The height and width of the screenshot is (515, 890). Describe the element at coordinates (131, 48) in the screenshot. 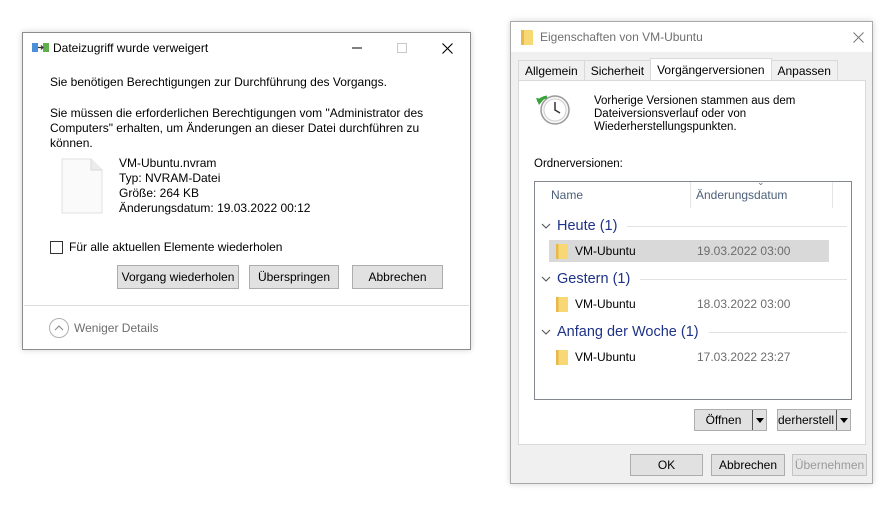

I see `dialog-title: Dateizugriff wurde verweigert` at that location.